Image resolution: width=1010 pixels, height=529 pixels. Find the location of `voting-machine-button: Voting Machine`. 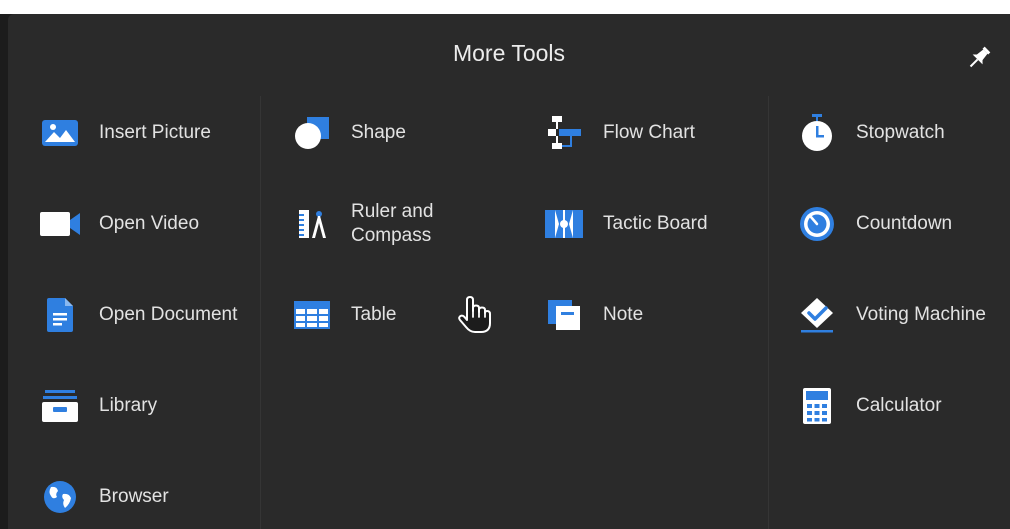

voting-machine-button: Voting Machine is located at coordinates (891, 315).